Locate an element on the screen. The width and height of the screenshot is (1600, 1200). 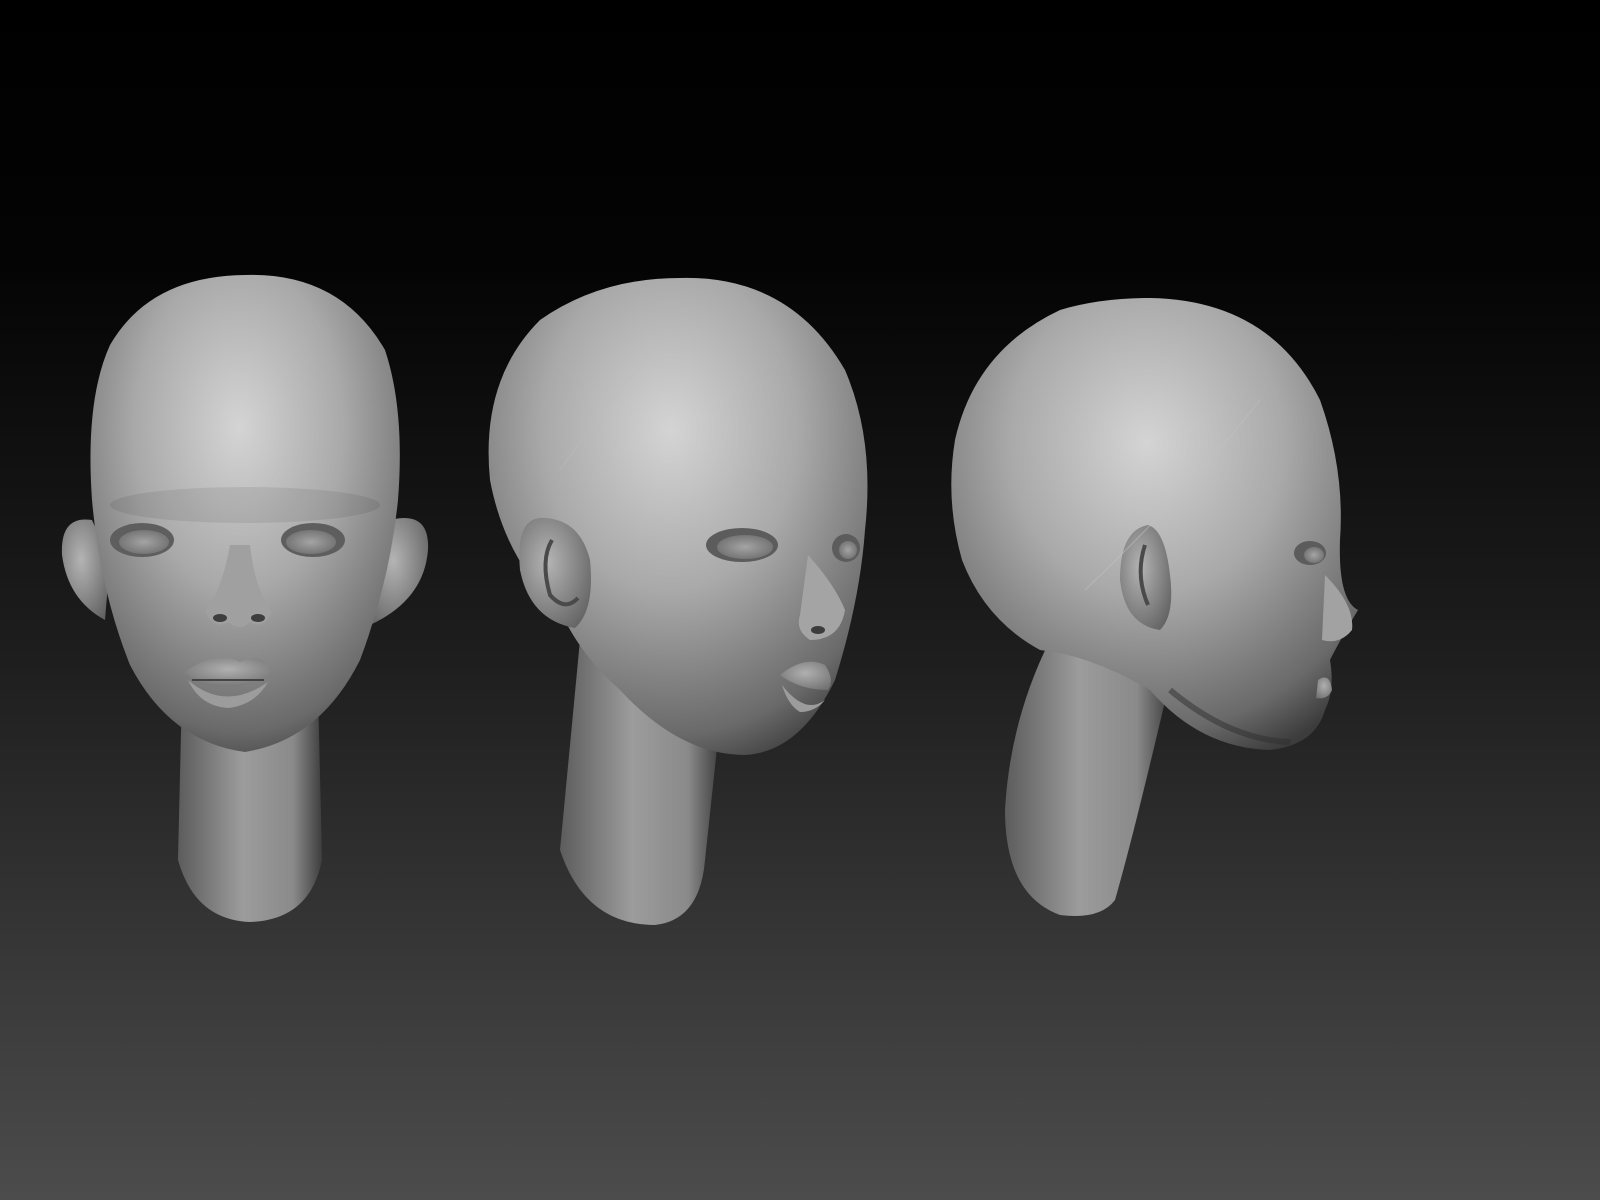
eye is located at coordinates (1314, 555).